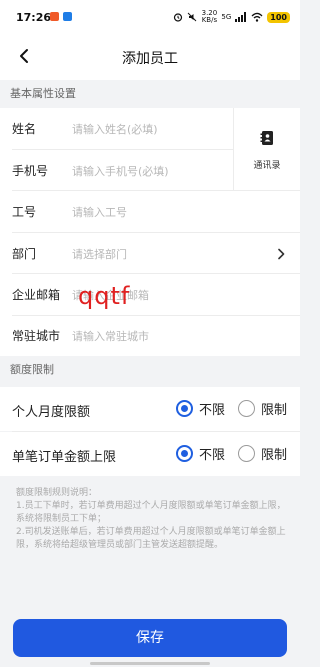 Image resolution: width=320 pixels, height=667 pixels. I want to click on monthly-limit-restricted-radio: 限制, so click(262, 408).